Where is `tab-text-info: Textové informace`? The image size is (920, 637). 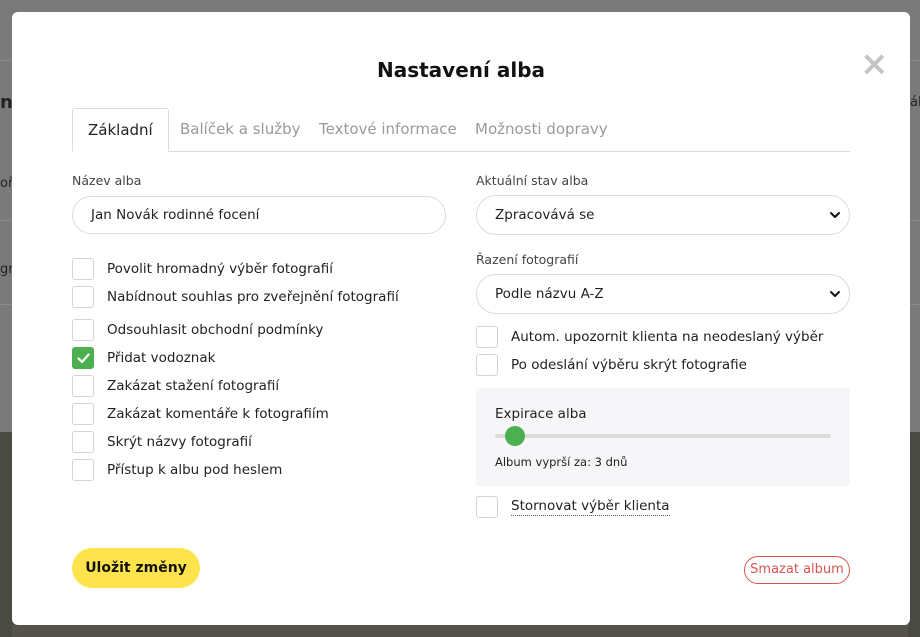
tab-text-info: Textové informace is located at coordinates (388, 130).